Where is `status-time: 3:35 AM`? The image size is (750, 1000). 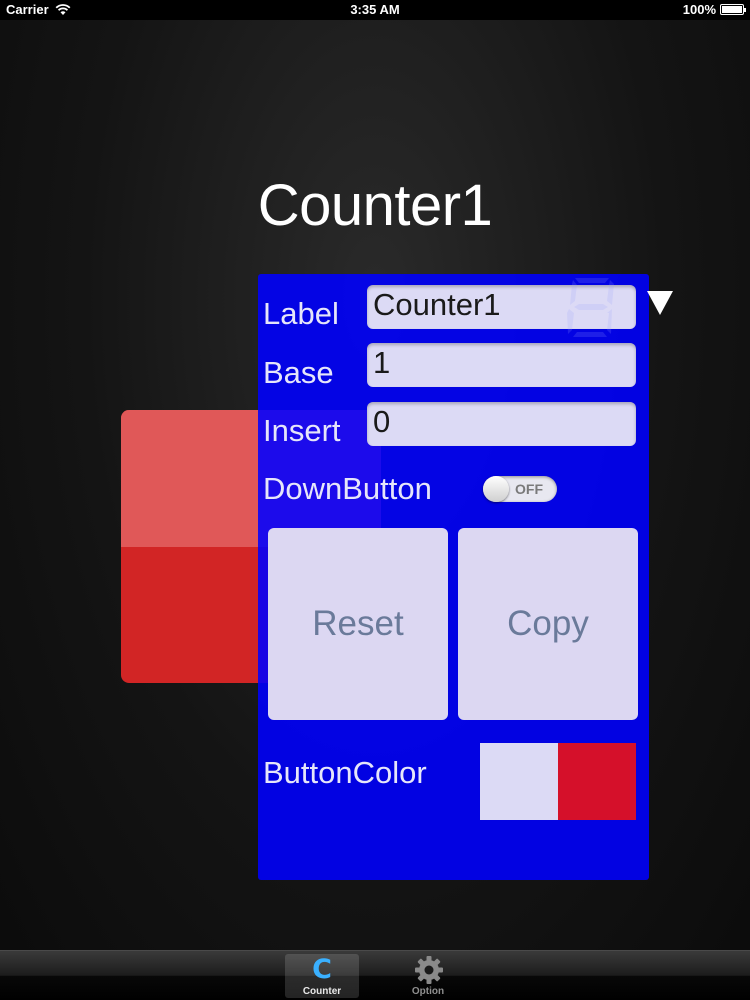
status-time: 3:35 AM is located at coordinates (375, 9).